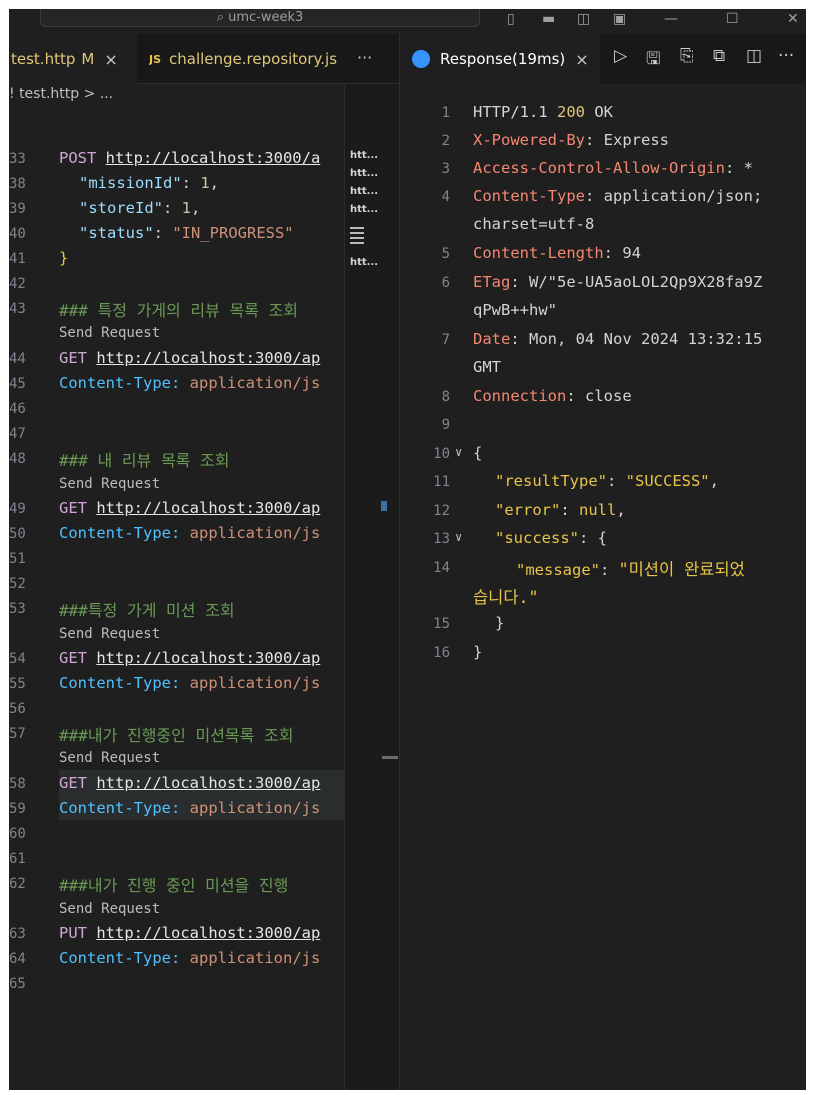 This screenshot has width=813, height=1095. I want to click on header-name: Access-Control-Allow-Origin, so click(599, 168).